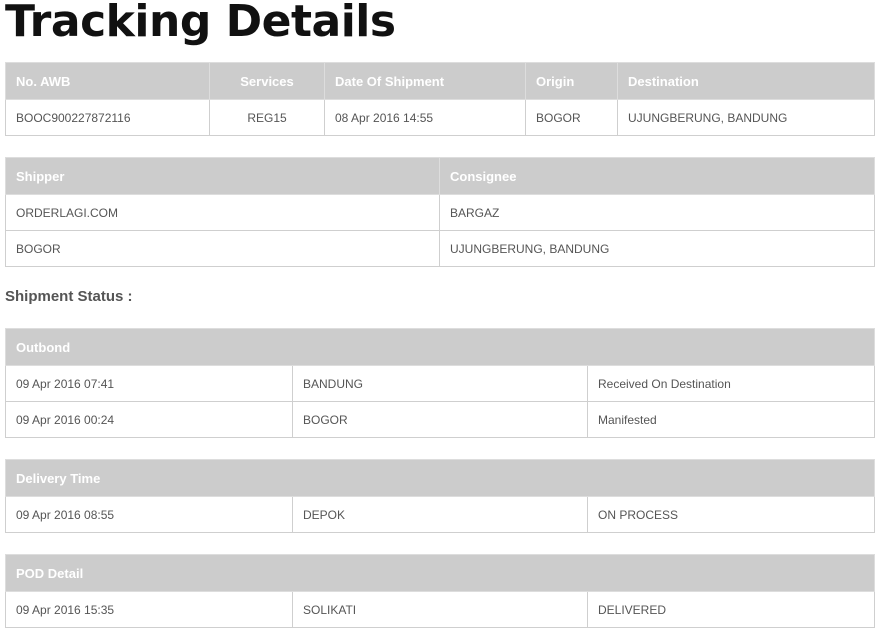  What do you see at coordinates (731, 383) in the screenshot?
I see `event-status: Received On Destination` at bounding box center [731, 383].